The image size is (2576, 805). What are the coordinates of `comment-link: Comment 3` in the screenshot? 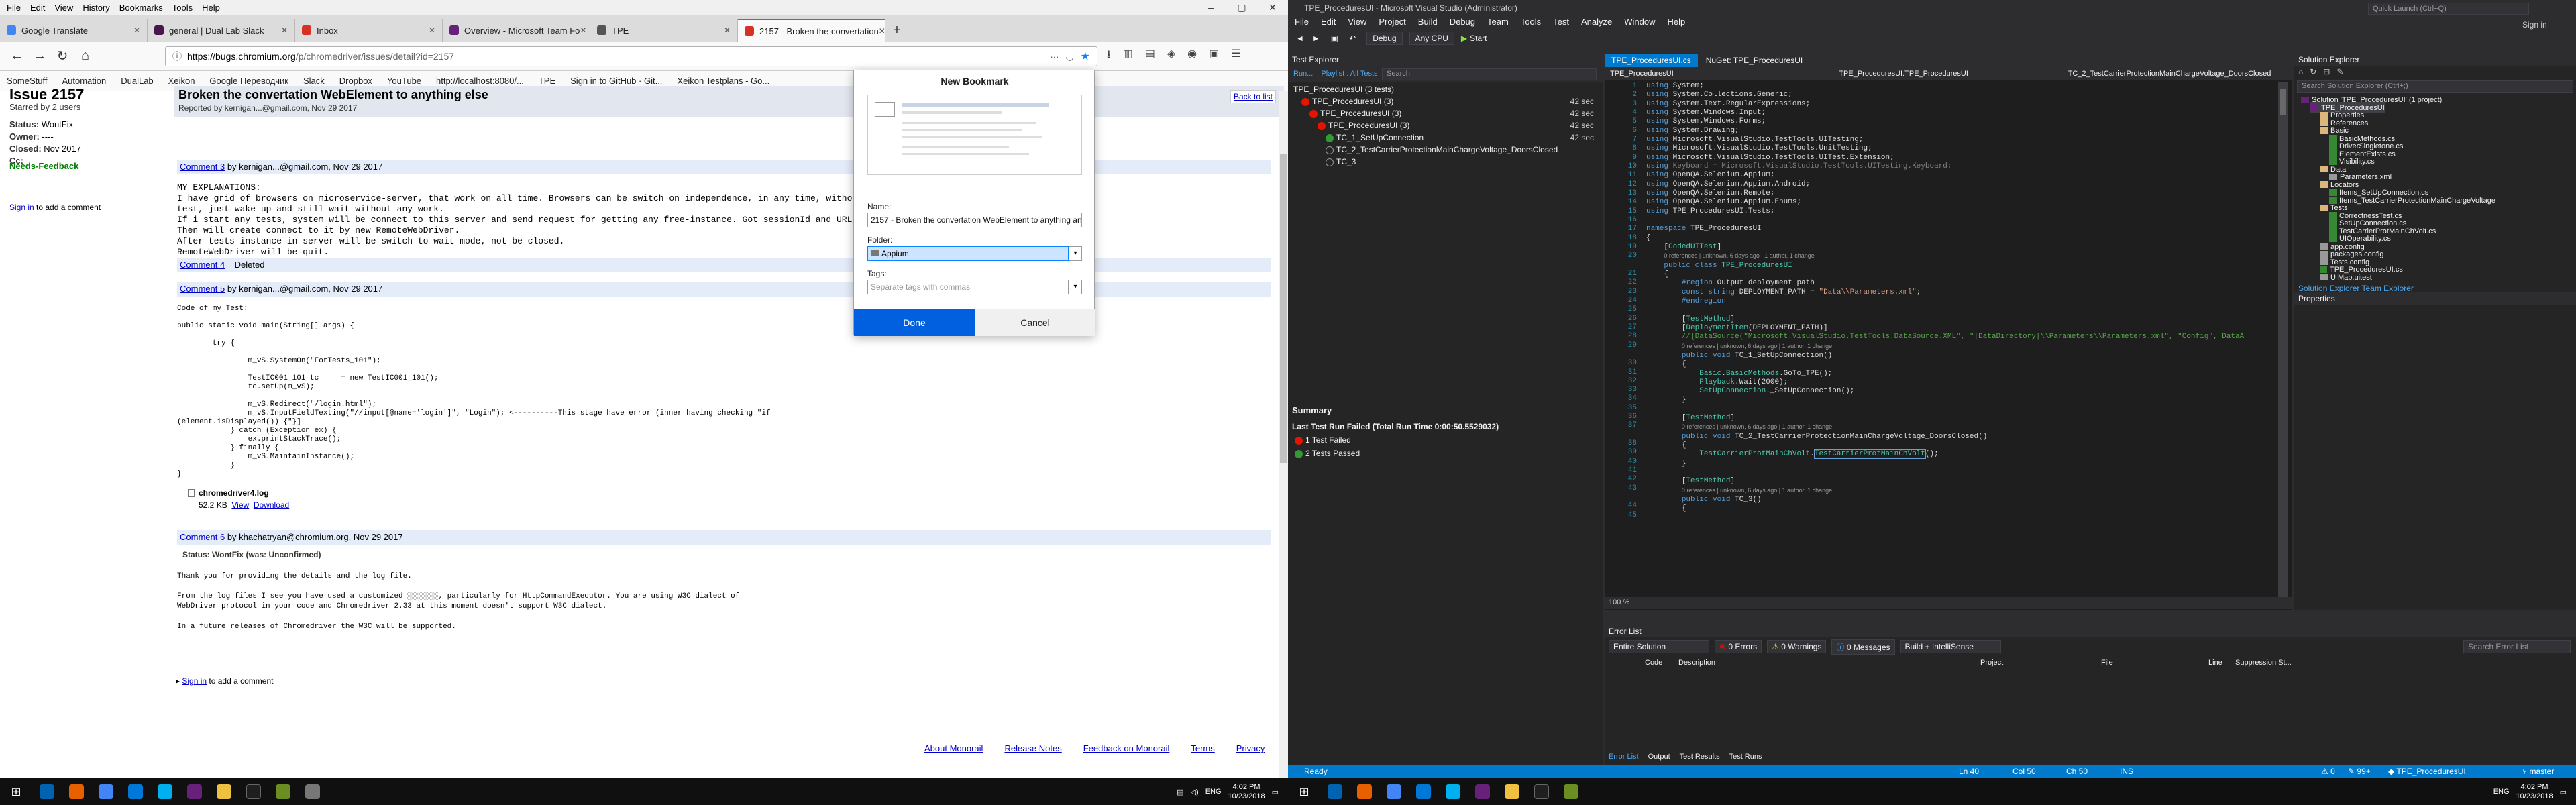 It's located at (202, 167).